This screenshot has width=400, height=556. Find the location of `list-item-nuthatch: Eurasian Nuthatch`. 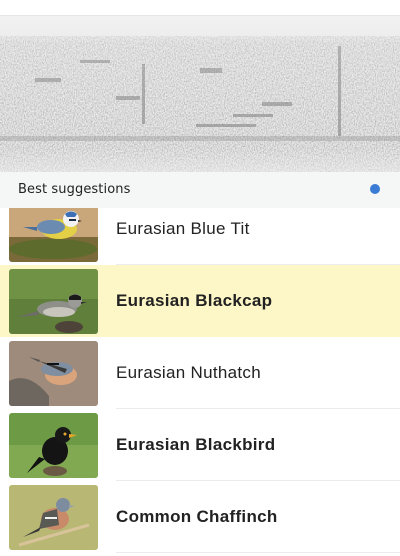

list-item-nuthatch: Eurasian Nuthatch is located at coordinates (200, 373).